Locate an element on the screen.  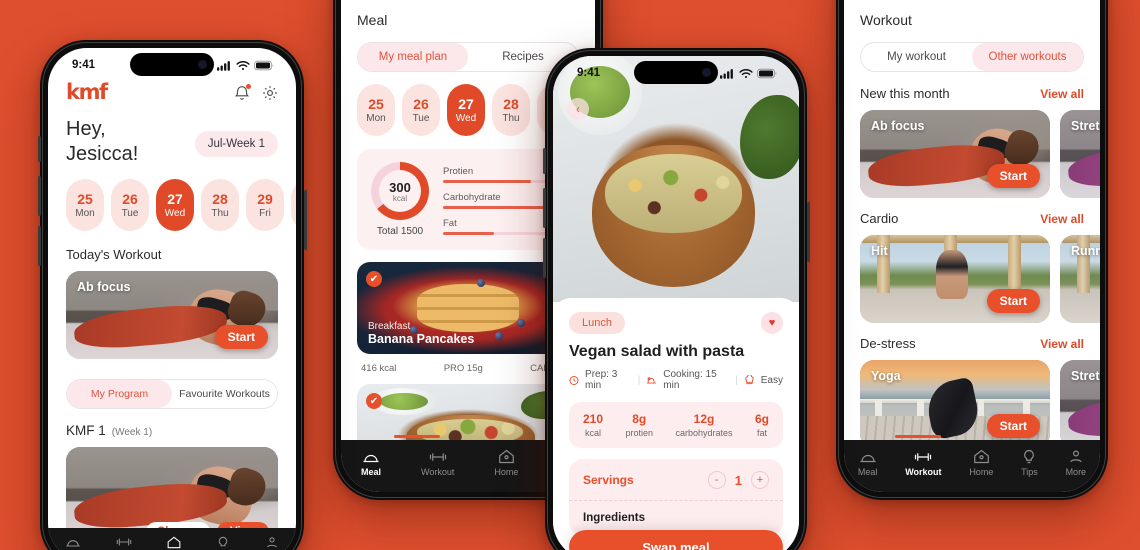
workout-card: Hit Start is located at coordinates (955, 279).